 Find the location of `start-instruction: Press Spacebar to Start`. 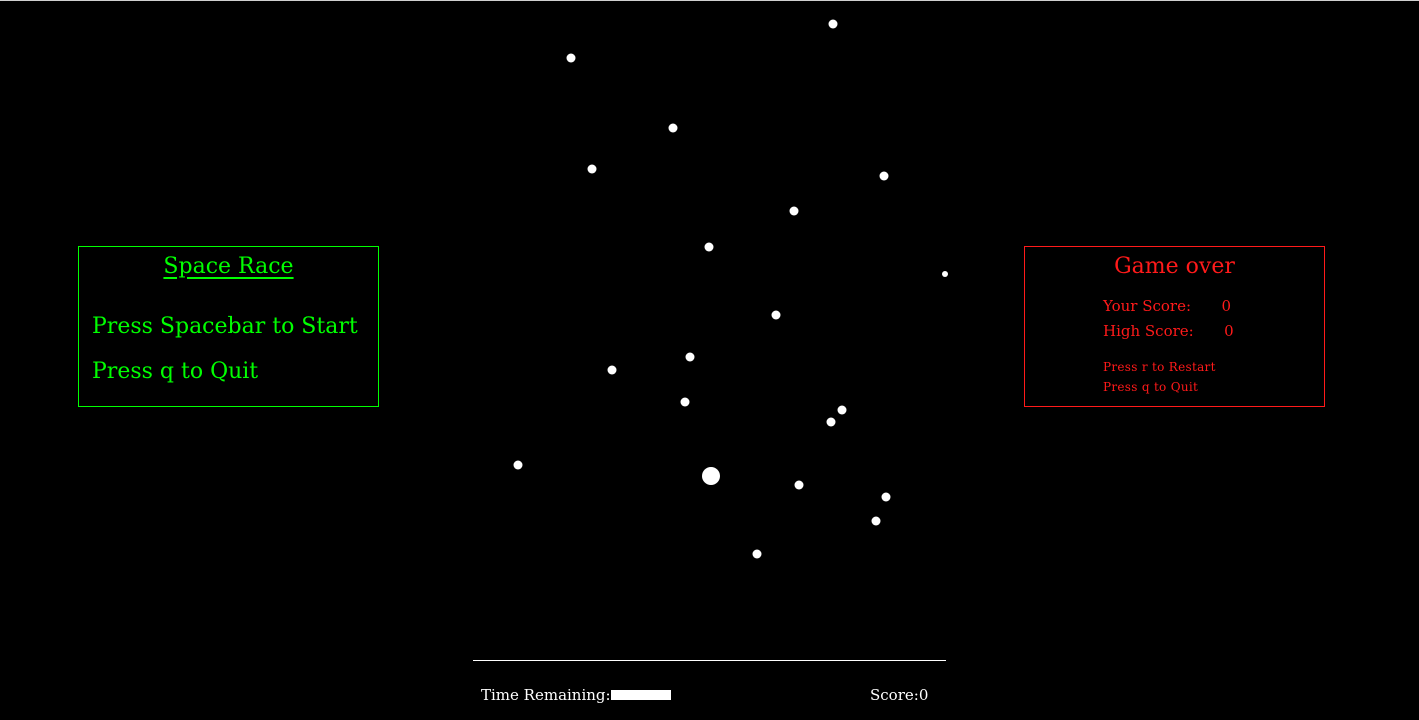

start-instruction: Press Spacebar to Start is located at coordinates (225, 326).